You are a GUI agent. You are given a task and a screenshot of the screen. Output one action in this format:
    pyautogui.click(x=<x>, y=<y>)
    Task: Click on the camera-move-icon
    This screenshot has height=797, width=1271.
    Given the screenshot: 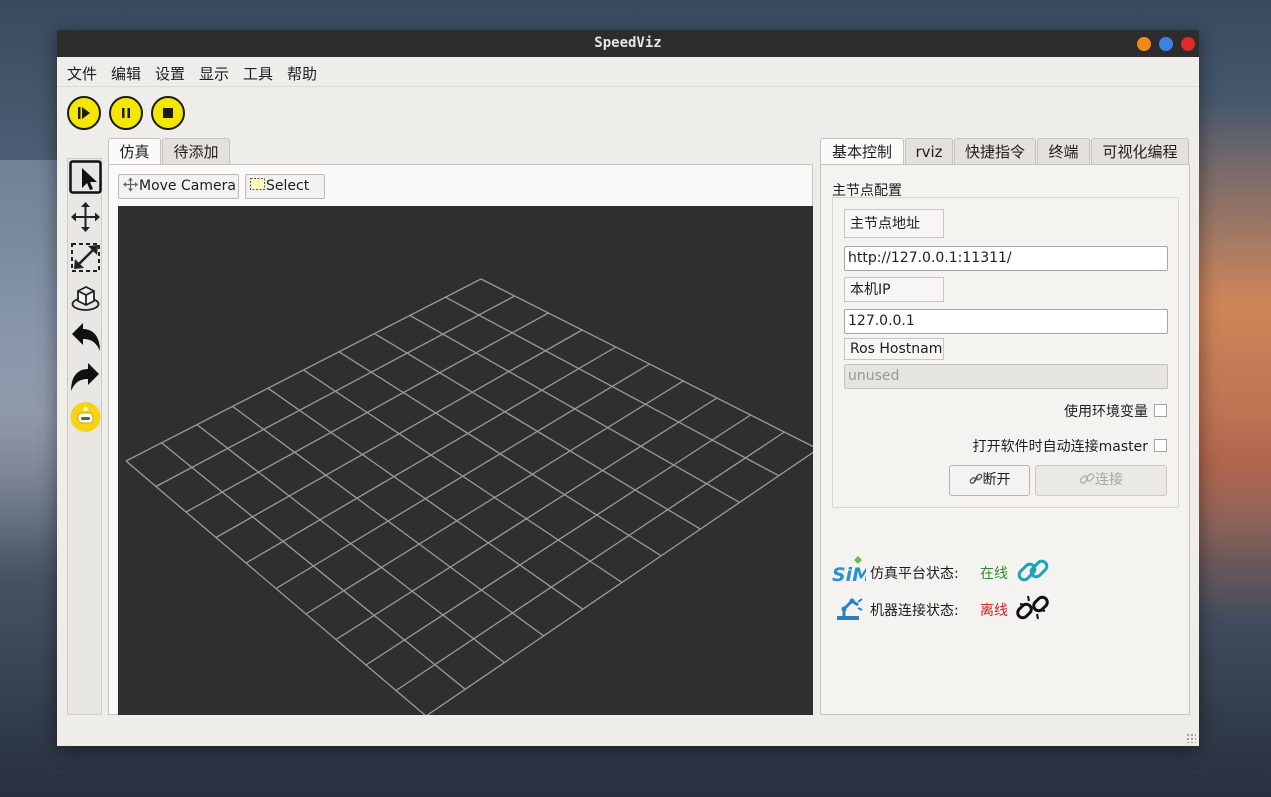 What is the action you would take?
    pyautogui.click(x=130, y=184)
    